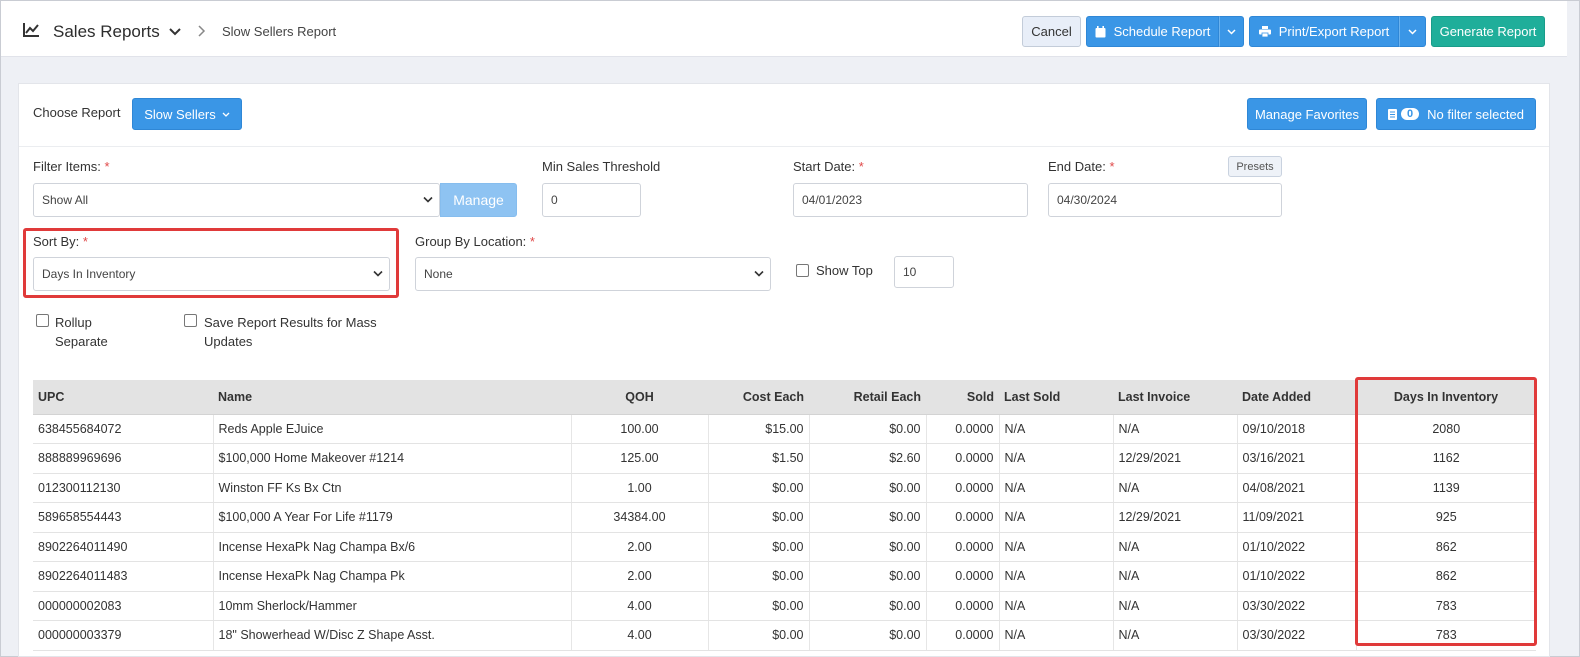 This screenshot has width=1580, height=657. What do you see at coordinates (1456, 114) in the screenshot?
I see `filter-selection-button: 0 No filter selected` at bounding box center [1456, 114].